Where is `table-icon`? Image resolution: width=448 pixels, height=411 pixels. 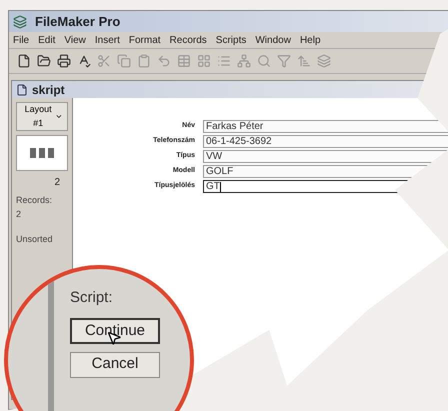 table-icon is located at coordinates (184, 61).